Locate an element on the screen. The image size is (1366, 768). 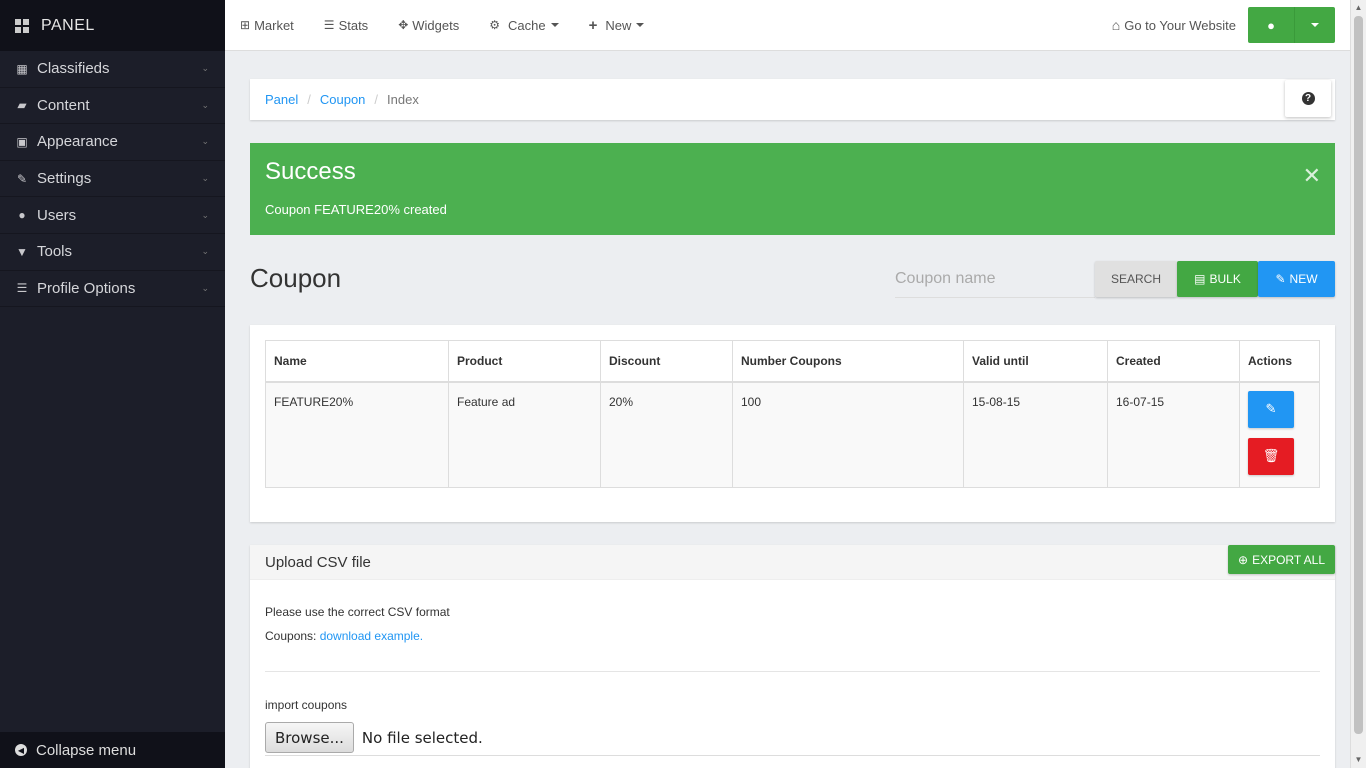
sidebar-item-content: ▰ Content ⌄ is located at coordinates (112, 106).